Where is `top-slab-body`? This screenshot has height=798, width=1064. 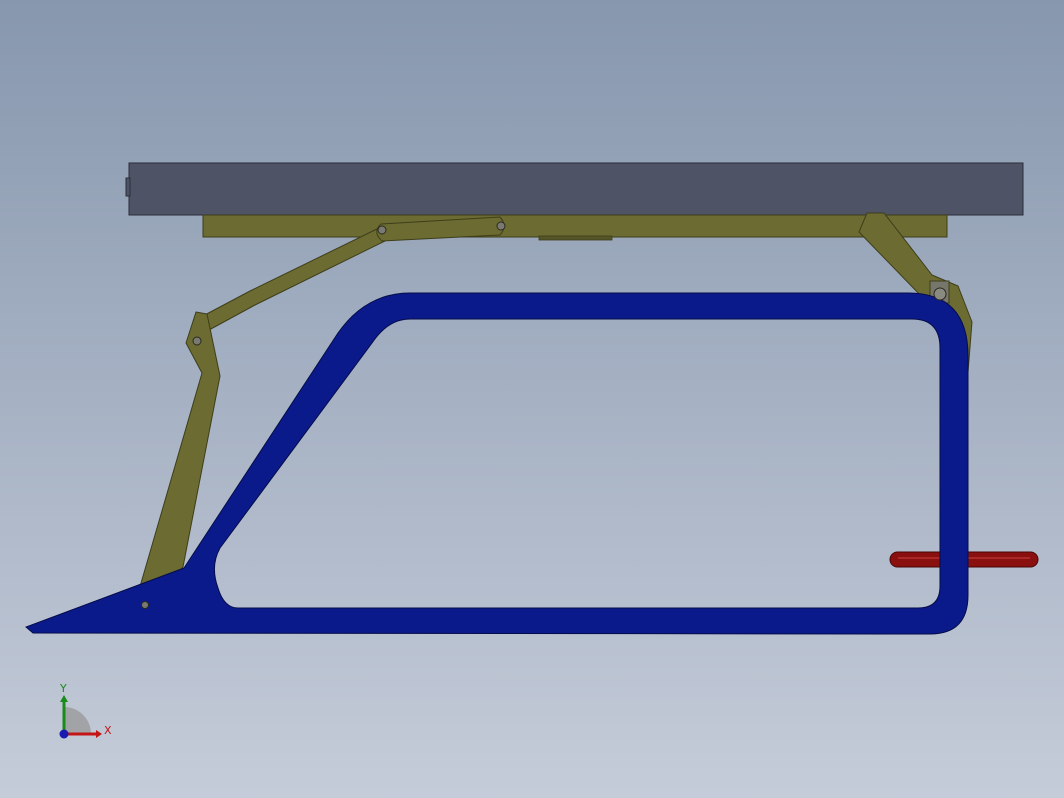
top-slab-body is located at coordinates (576, 189).